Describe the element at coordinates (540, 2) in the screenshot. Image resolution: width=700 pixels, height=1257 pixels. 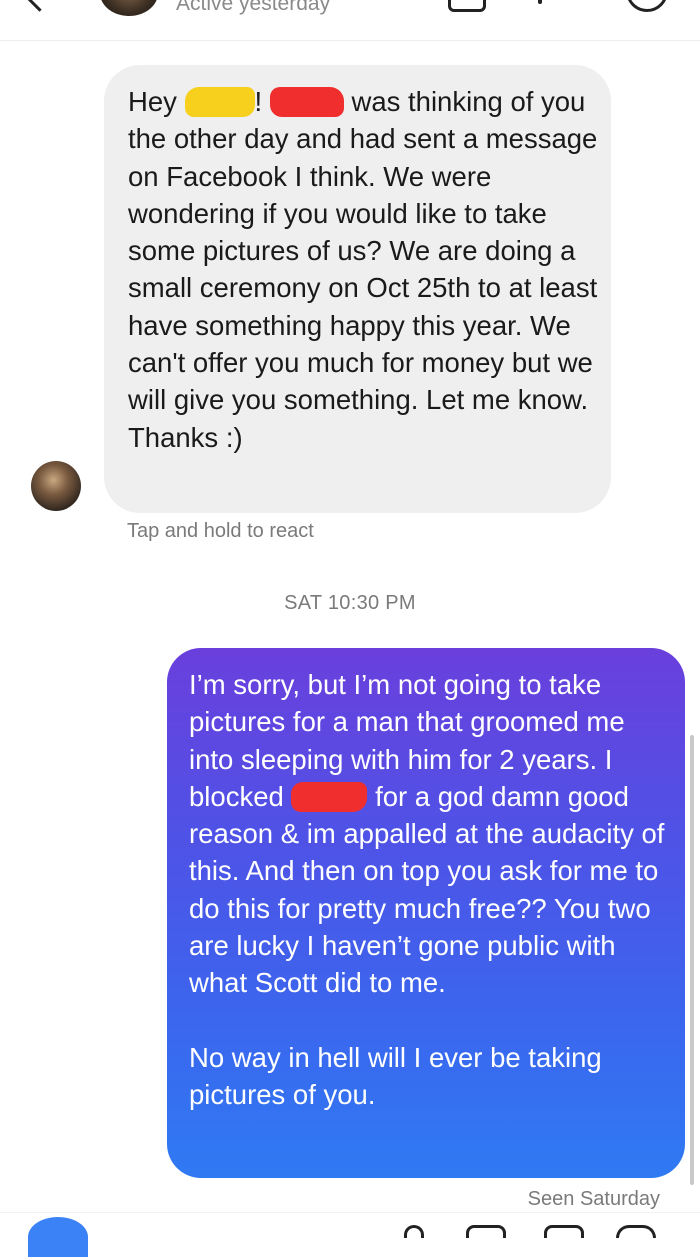
I see `video-icon` at that location.